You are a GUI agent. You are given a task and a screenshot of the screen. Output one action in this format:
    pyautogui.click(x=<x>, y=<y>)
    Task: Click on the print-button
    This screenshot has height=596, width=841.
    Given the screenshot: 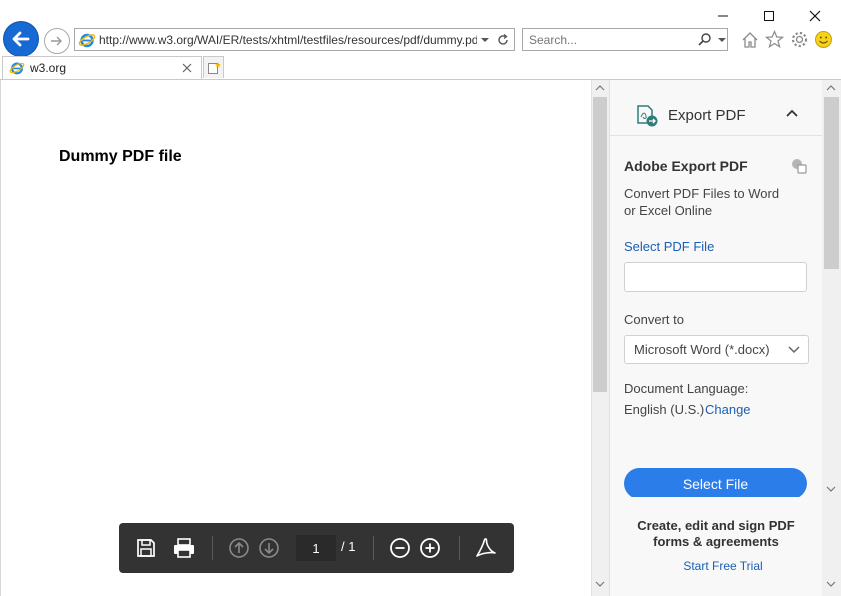 What is the action you would take?
    pyautogui.click(x=184, y=548)
    